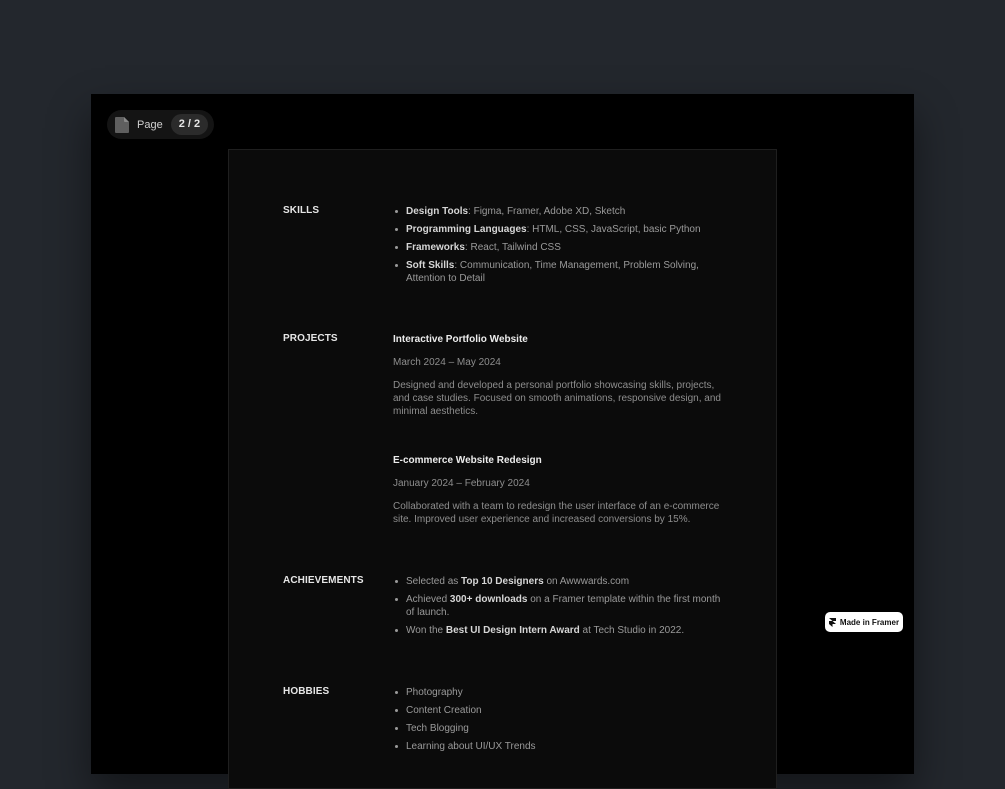  I want to click on section-title-skills: SKILLS, so click(301, 210).